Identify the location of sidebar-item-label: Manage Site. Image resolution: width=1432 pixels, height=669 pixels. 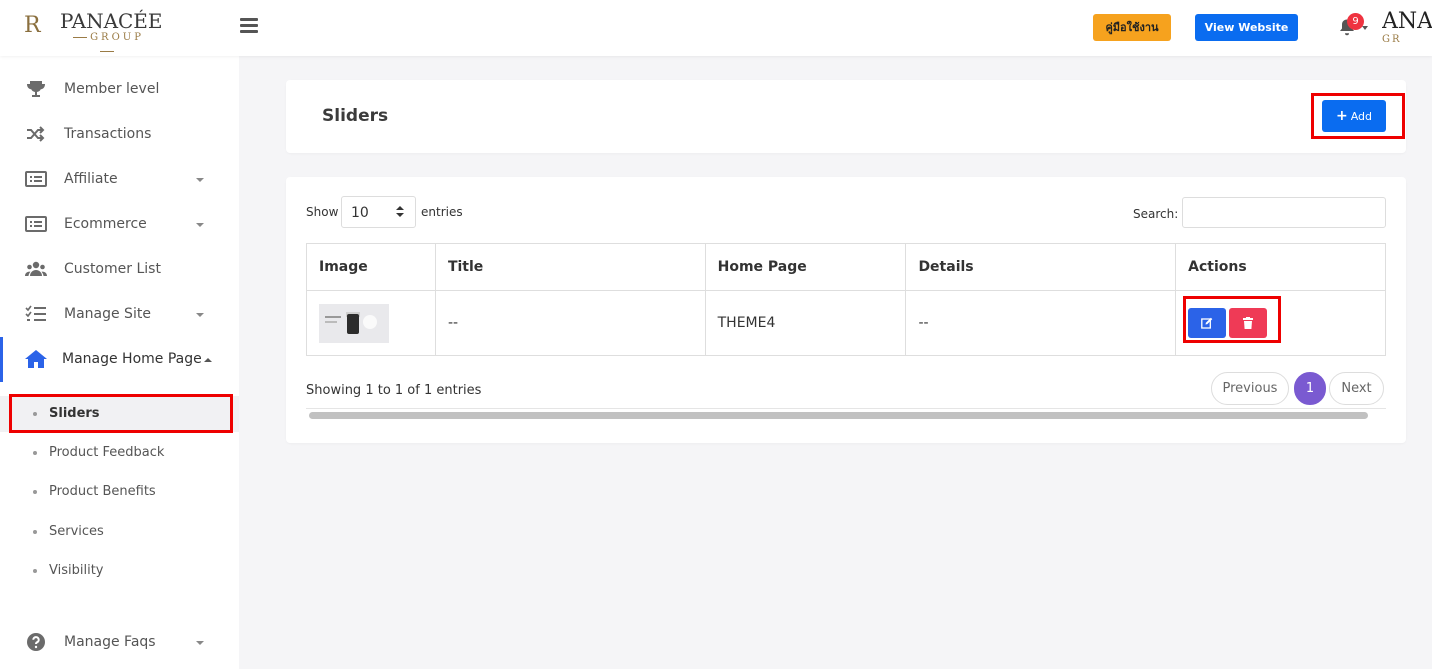
(107, 314).